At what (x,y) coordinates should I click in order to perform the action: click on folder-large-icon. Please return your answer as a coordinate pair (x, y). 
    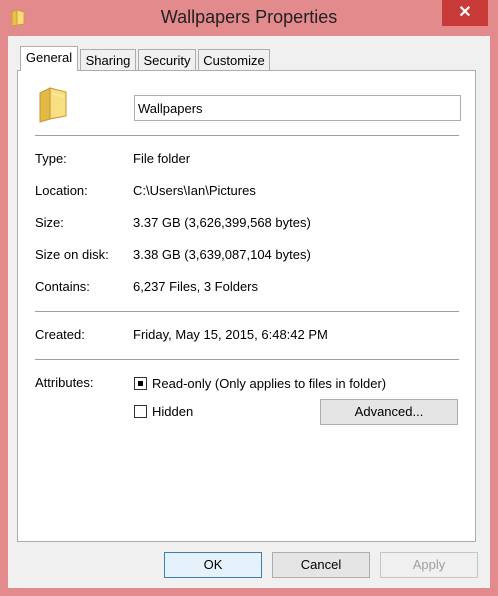
    Looking at the image, I should click on (53, 106).